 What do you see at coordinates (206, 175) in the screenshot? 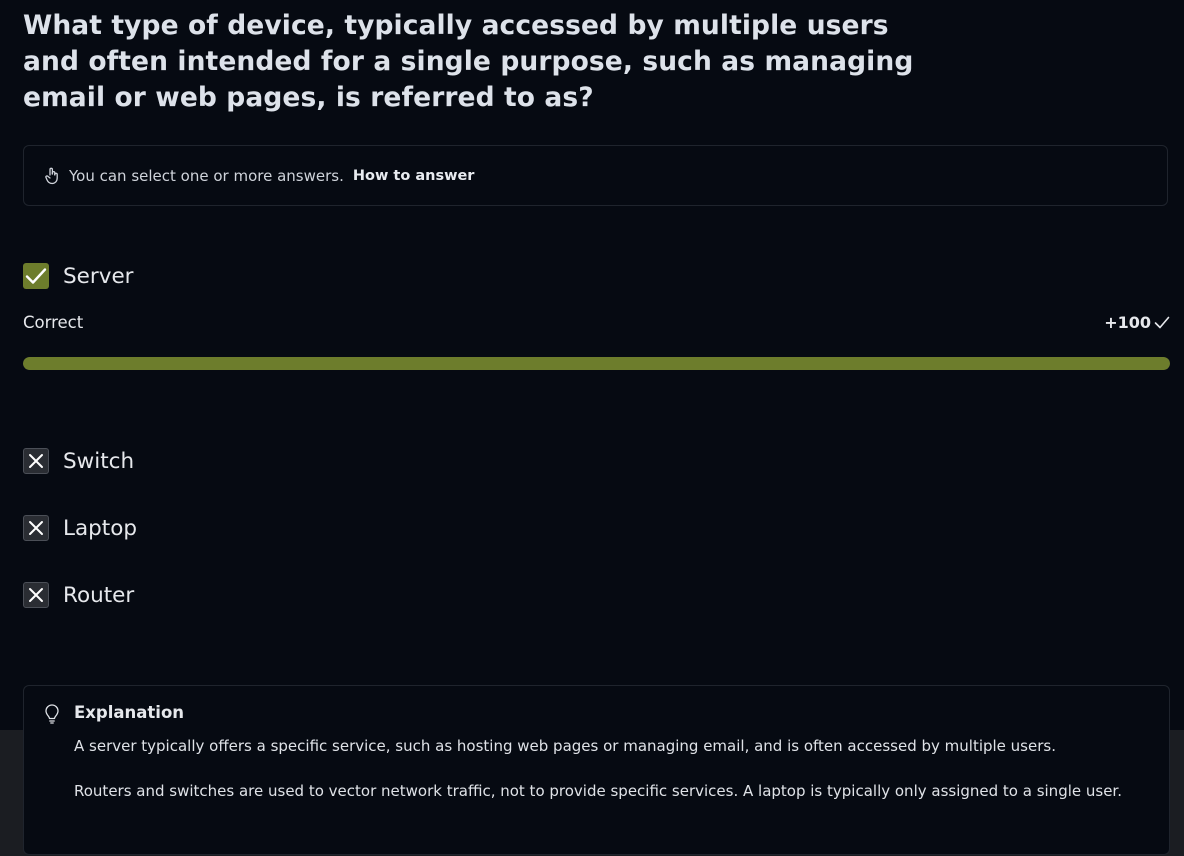
I see `hint-text: You can select one or more answers.` at bounding box center [206, 175].